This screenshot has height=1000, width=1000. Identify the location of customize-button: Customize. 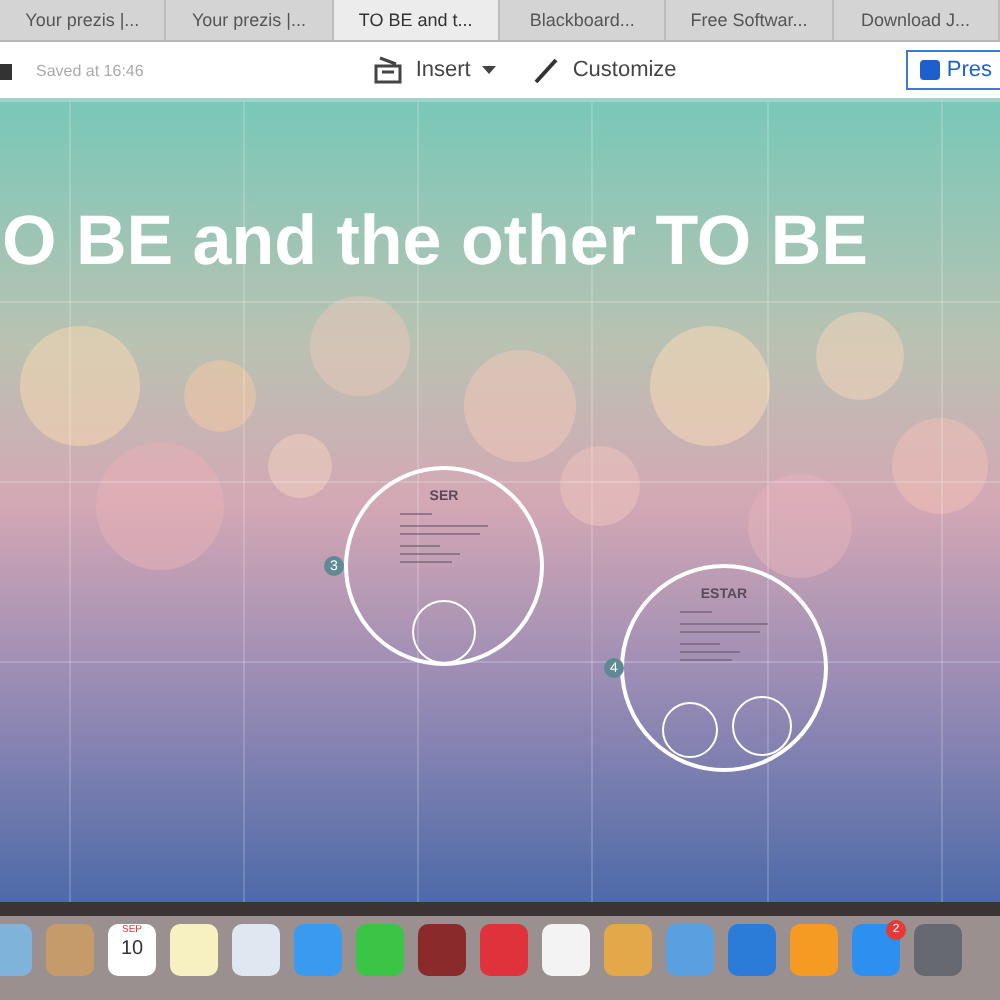
(604, 70).